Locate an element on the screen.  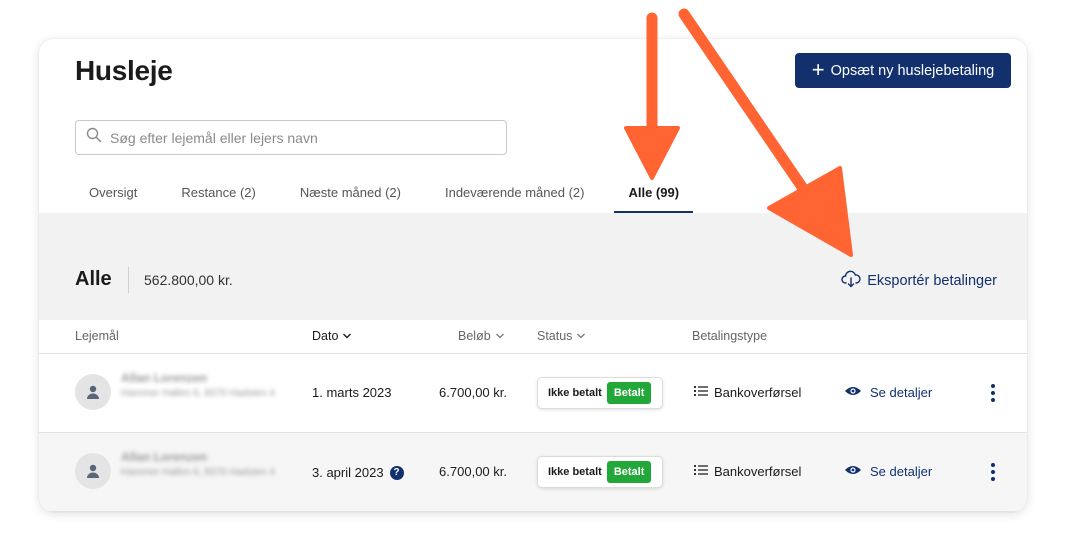
tab-current-month: Indeværende måned (2) is located at coordinates (514, 194).